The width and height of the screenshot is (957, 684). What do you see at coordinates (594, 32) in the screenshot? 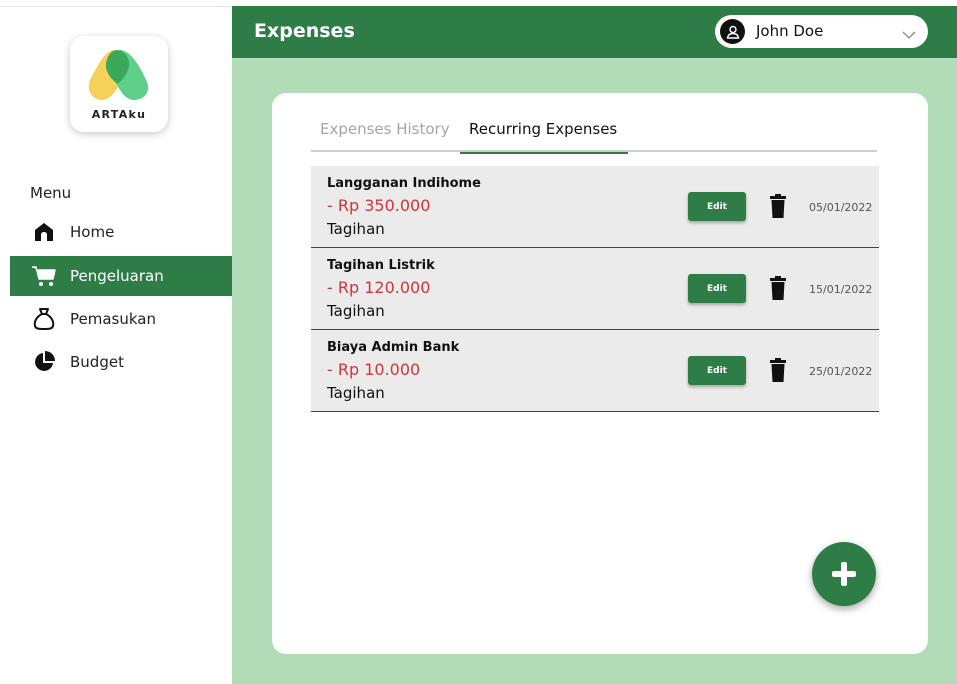
I see `top-header: Expenses John Doe` at bounding box center [594, 32].